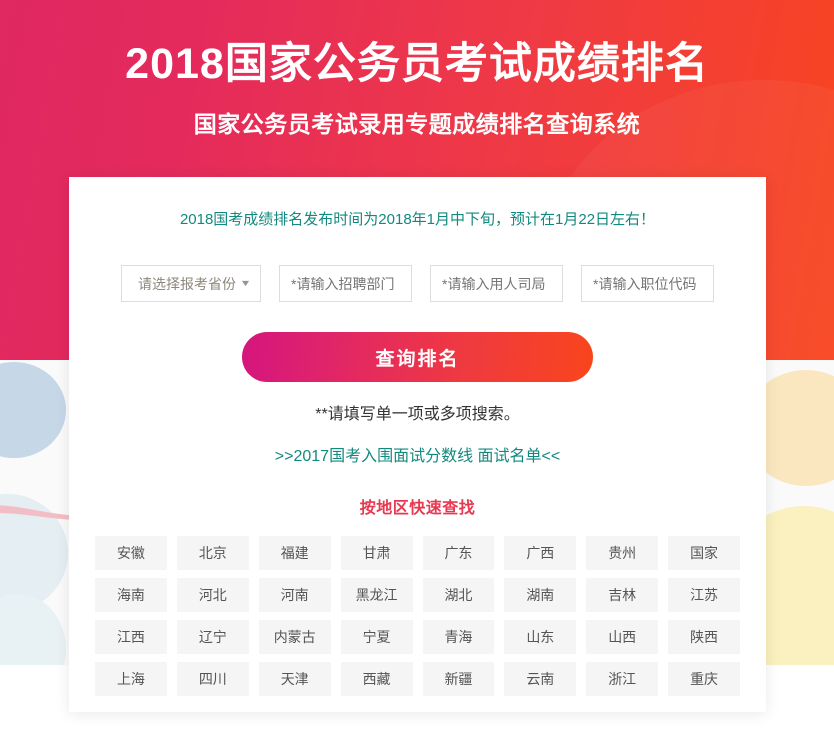  I want to click on department-input, so click(345, 283).